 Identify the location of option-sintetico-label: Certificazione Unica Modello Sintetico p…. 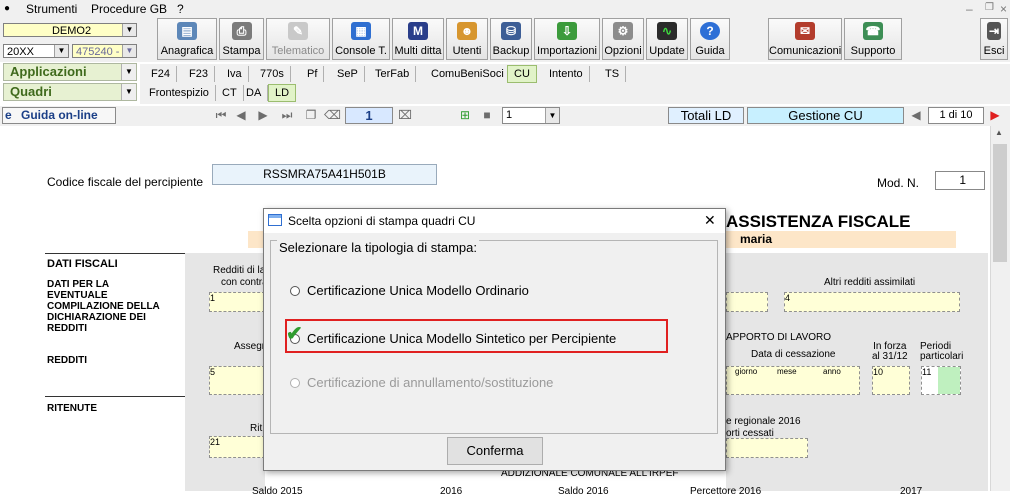
(461, 338).